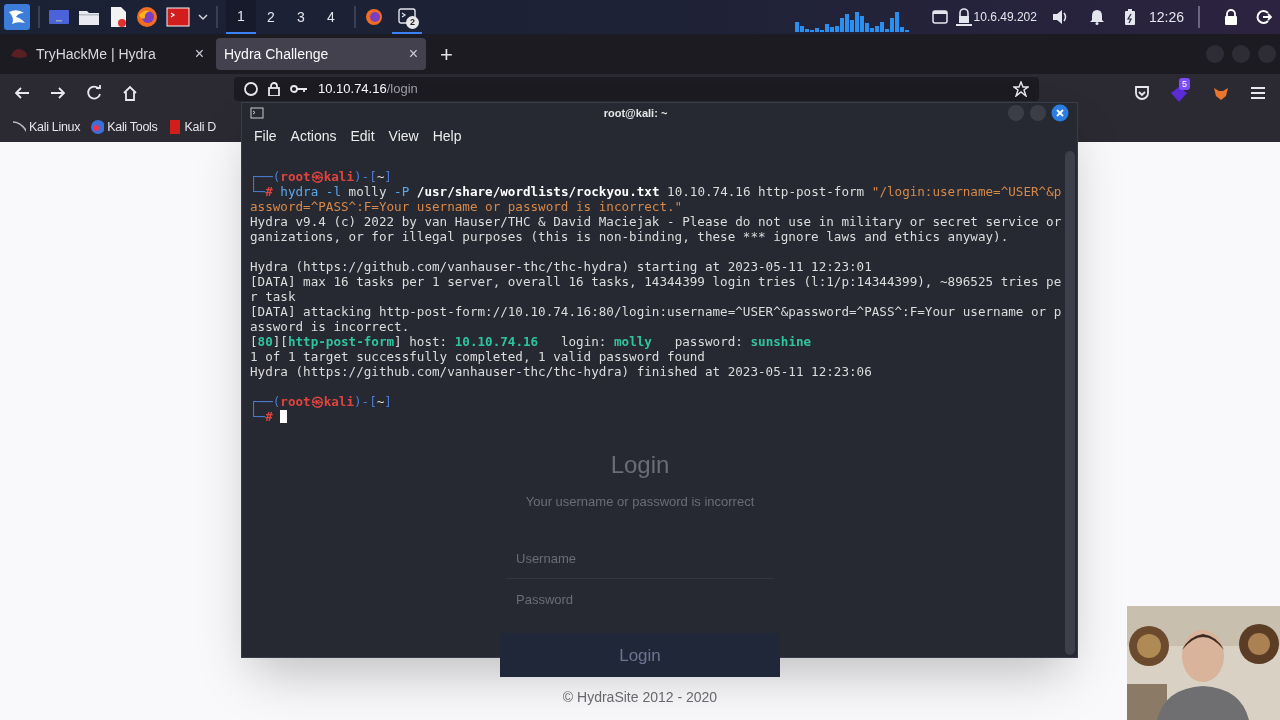 The height and width of the screenshot is (720, 1280). Describe the element at coordinates (636, 89) in the screenshot. I see `address-bar: 10.10.74.16/login` at that location.